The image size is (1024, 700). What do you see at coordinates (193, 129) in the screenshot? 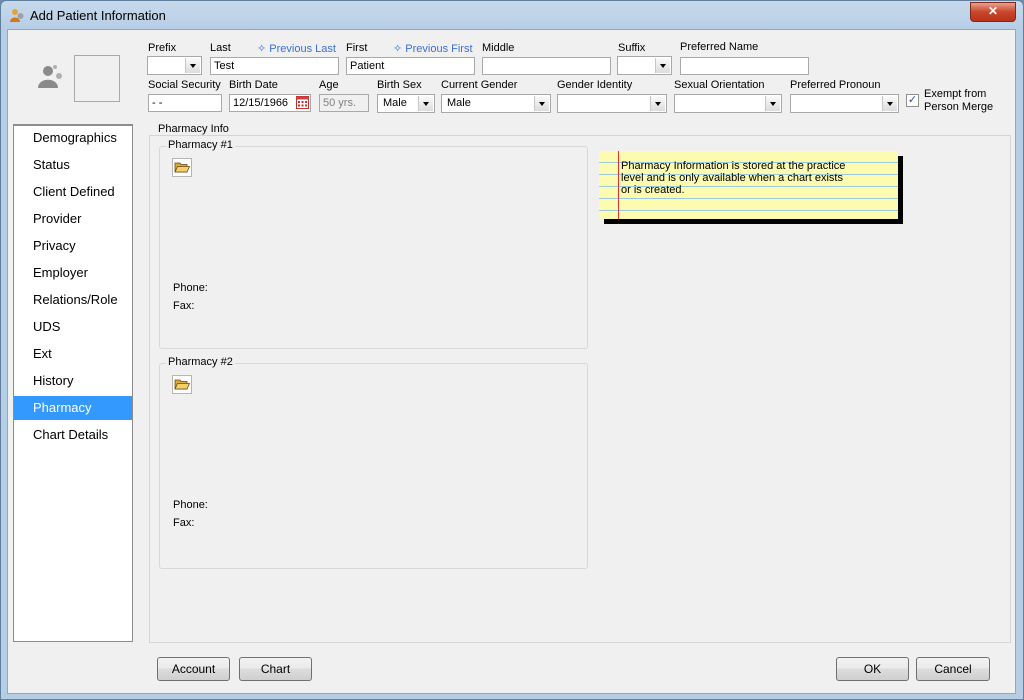
I see `pharmacy-info-title: Pharmacy Info` at bounding box center [193, 129].